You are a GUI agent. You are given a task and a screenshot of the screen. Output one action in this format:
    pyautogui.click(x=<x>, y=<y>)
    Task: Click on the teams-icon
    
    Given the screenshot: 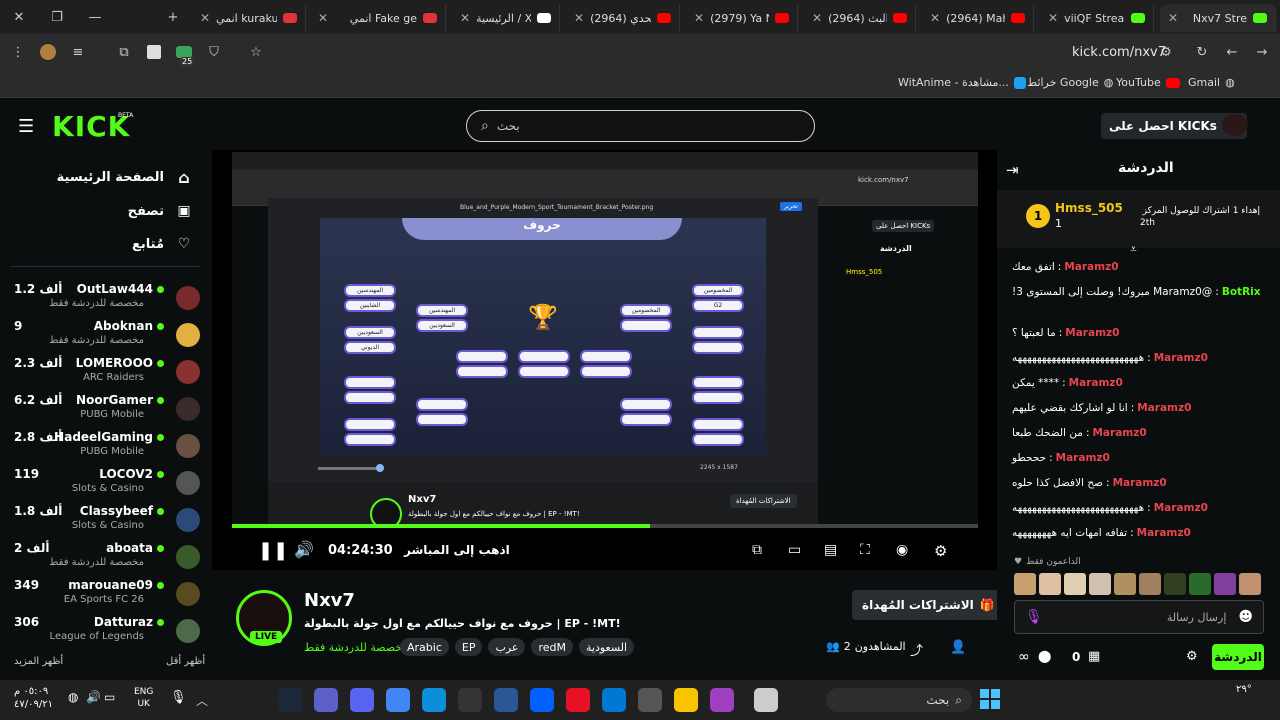 What is the action you would take?
    pyautogui.click(x=326, y=700)
    